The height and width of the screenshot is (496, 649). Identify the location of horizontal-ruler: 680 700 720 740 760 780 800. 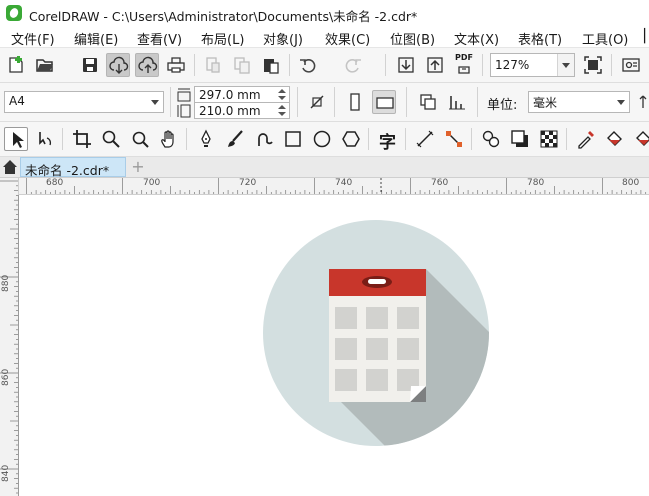
(333, 186).